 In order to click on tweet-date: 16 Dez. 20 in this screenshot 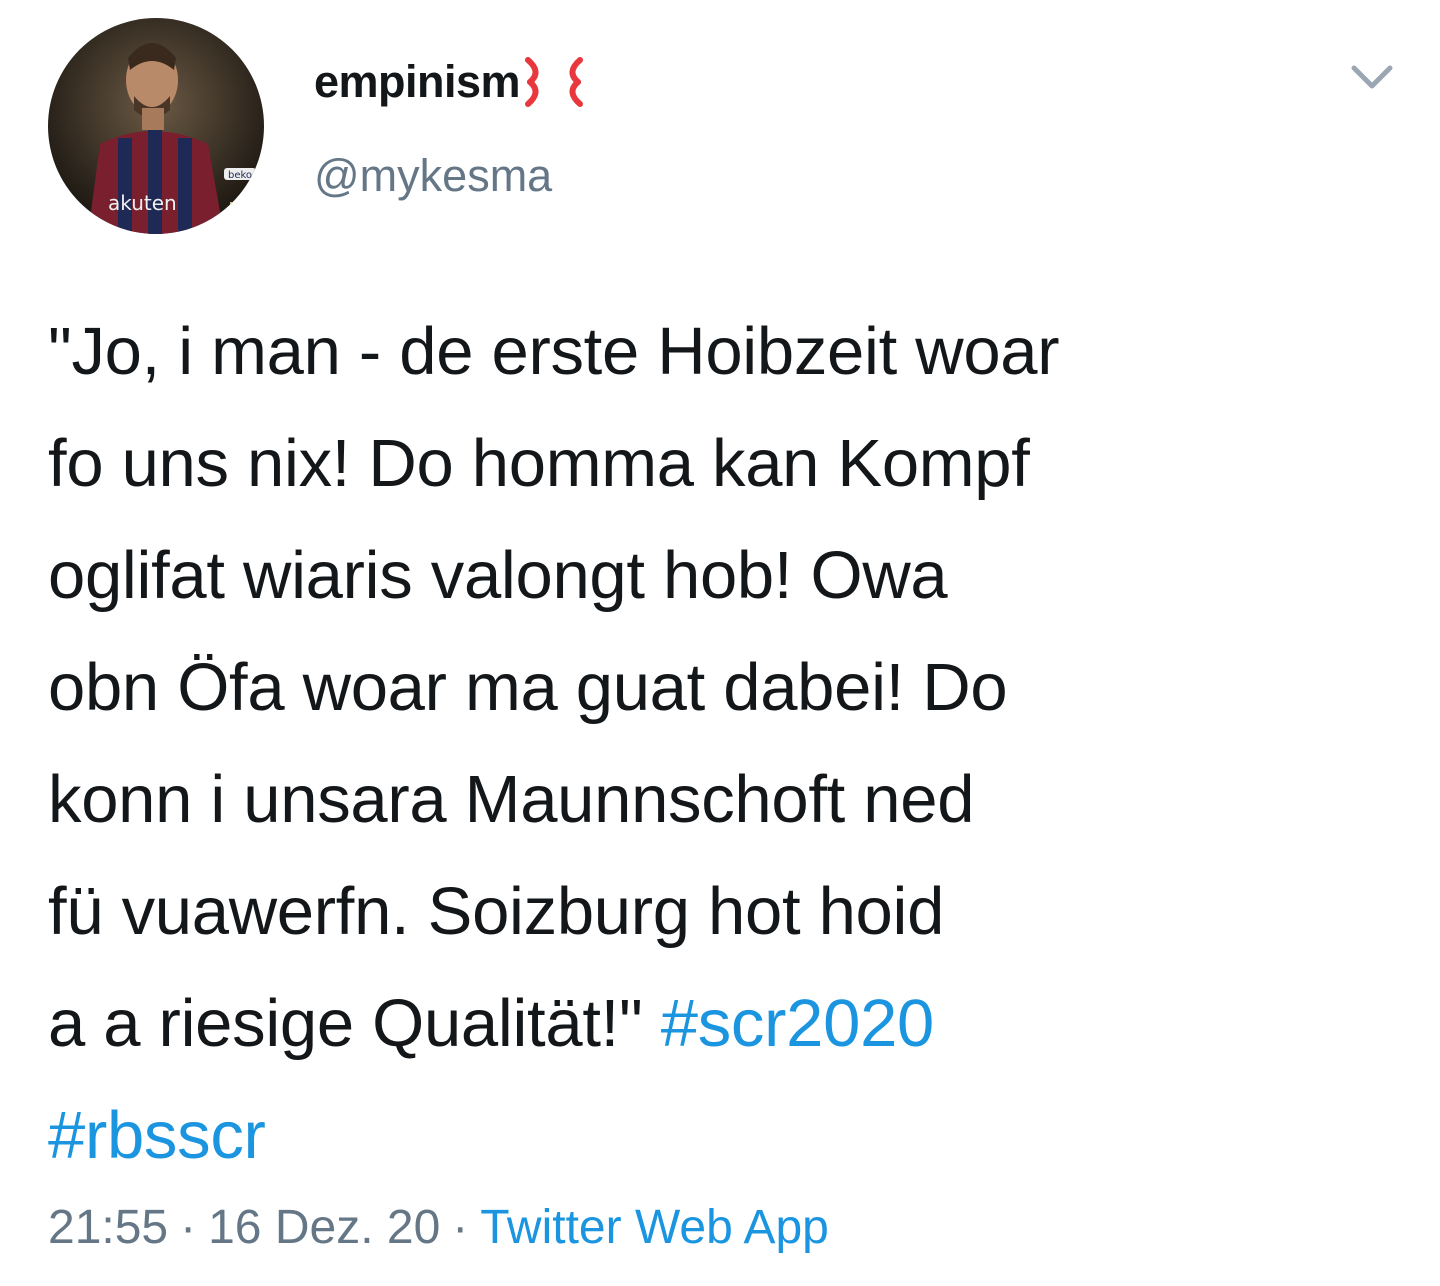, I will do `click(324, 1227)`.